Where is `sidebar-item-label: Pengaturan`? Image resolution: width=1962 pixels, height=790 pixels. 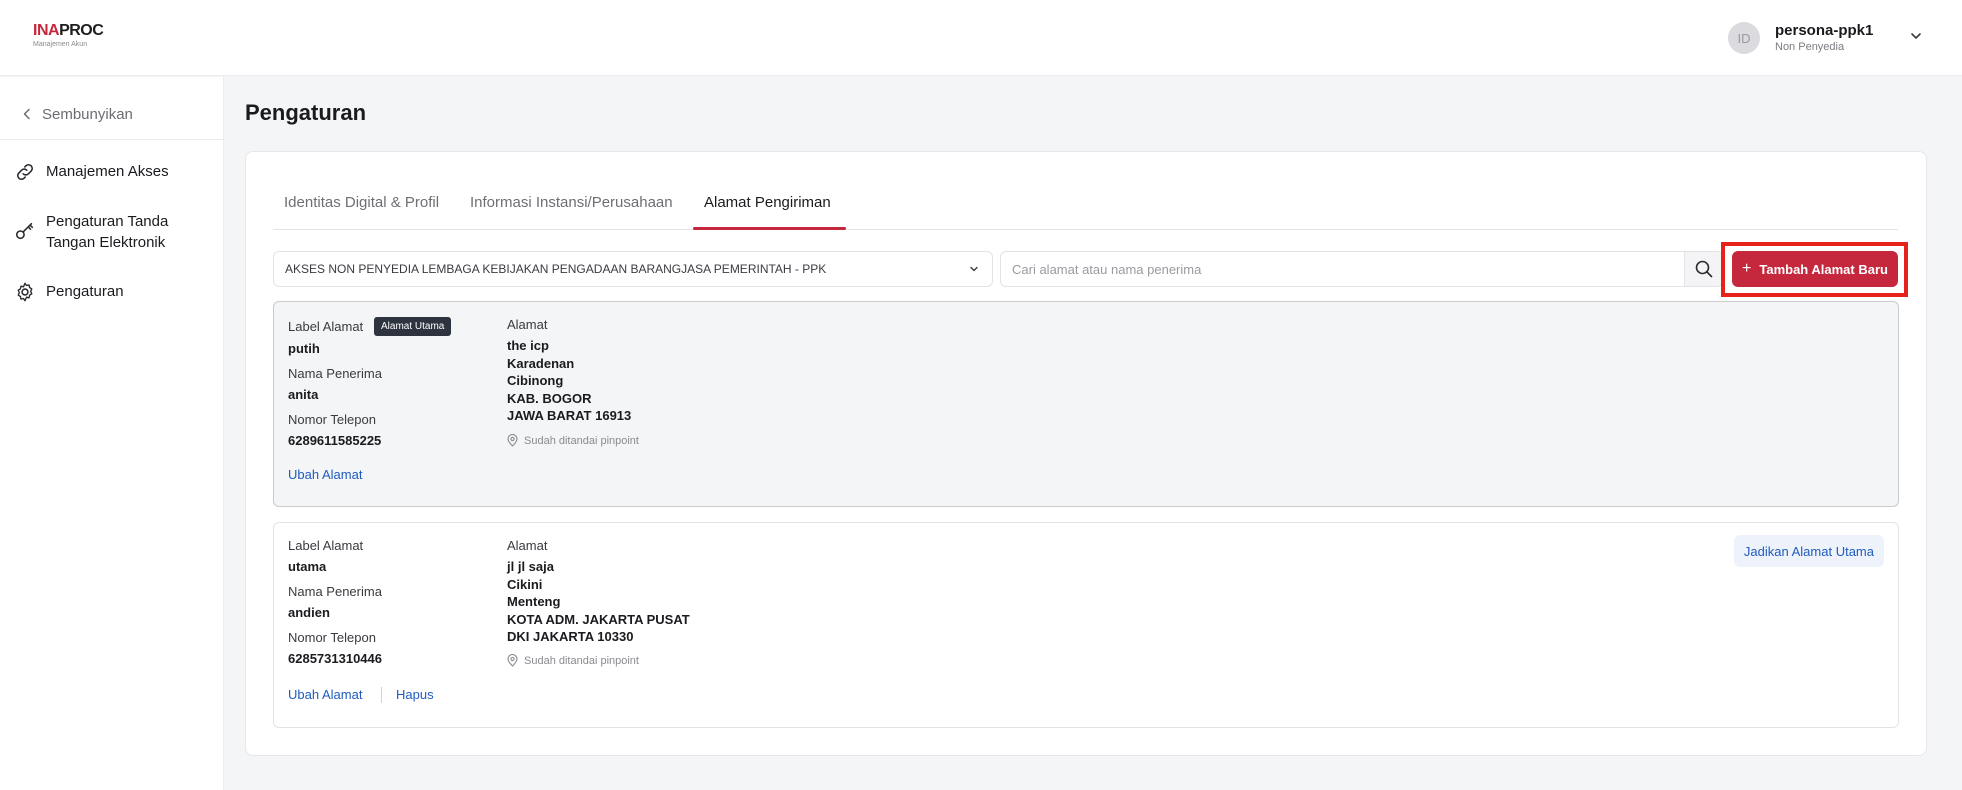 sidebar-item-label: Pengaturan is located at coordinates (85, 291).